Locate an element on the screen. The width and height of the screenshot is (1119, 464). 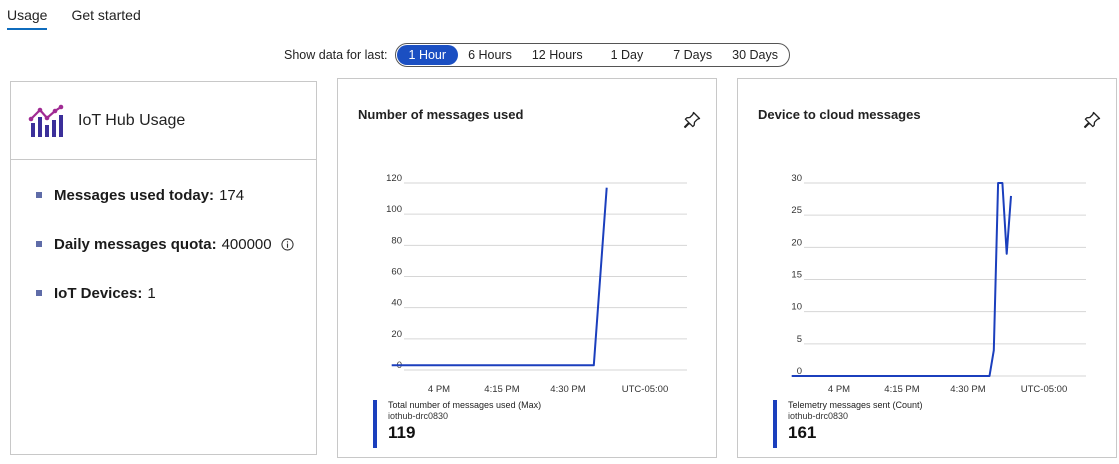
tab-get-started: Get started is located at coordinates (105, 18).